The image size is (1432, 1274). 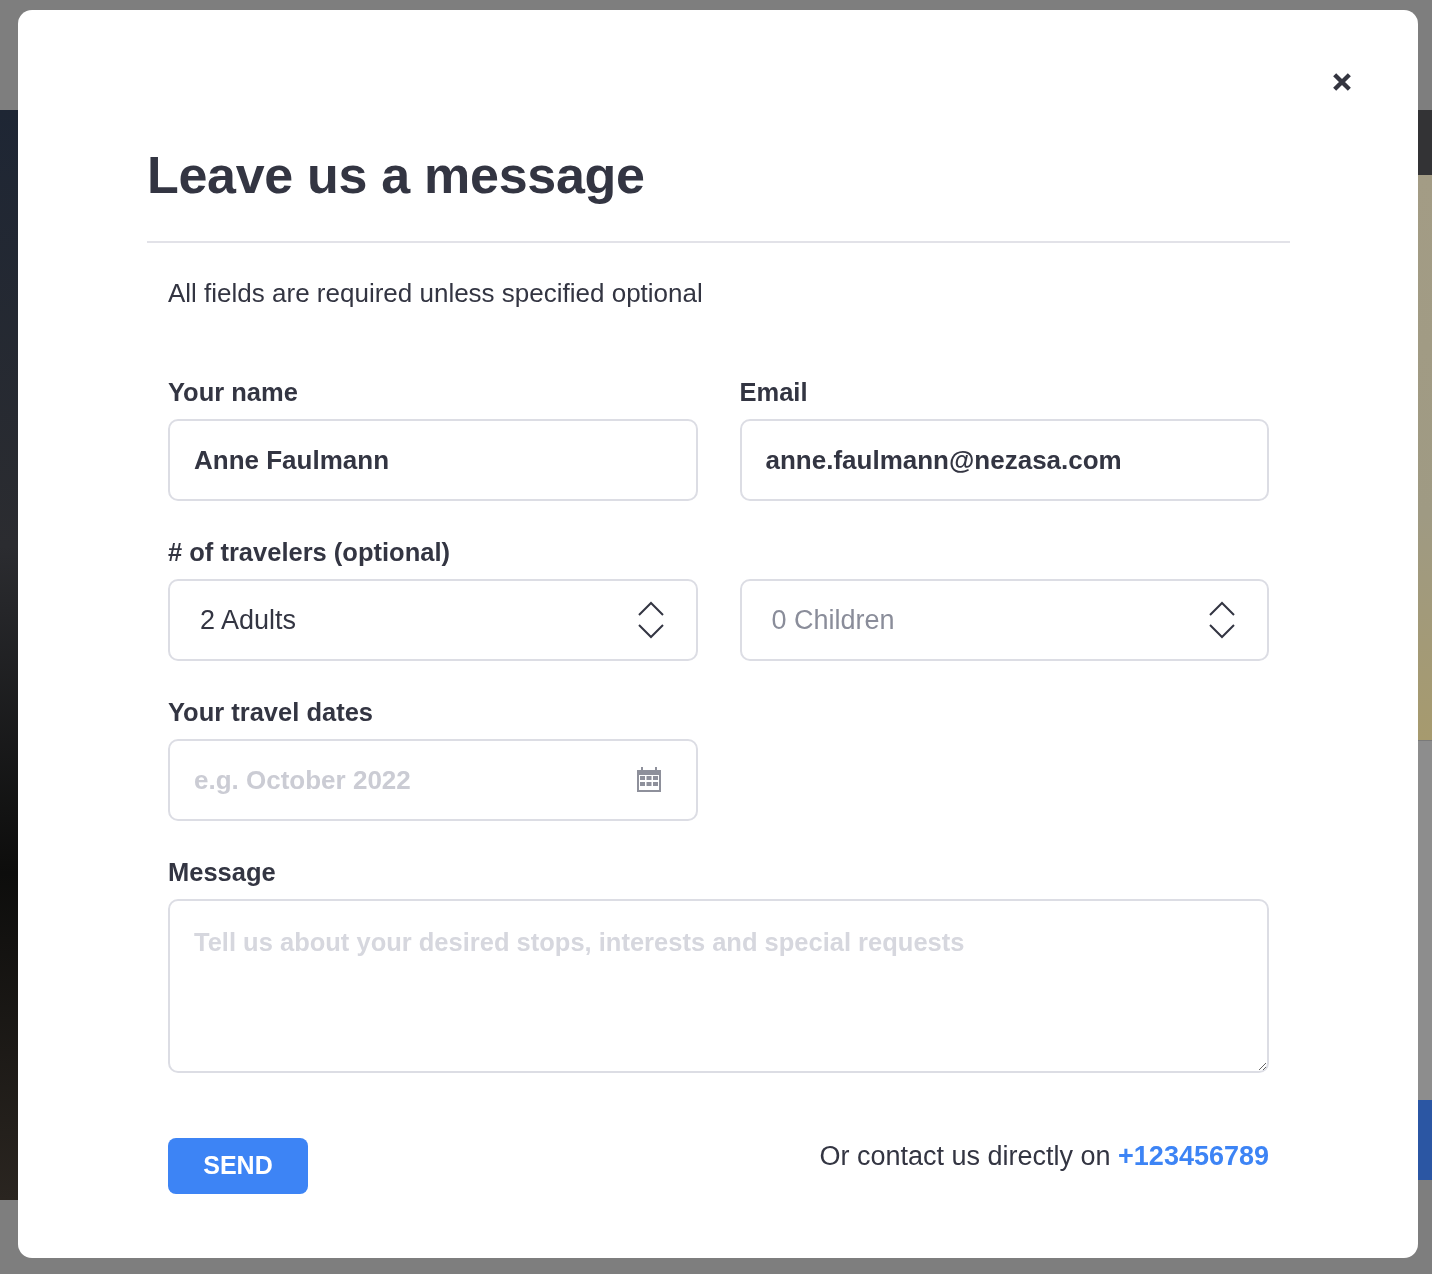 I want to click on select-field: 2 Adults, so click(x=433, y=620).